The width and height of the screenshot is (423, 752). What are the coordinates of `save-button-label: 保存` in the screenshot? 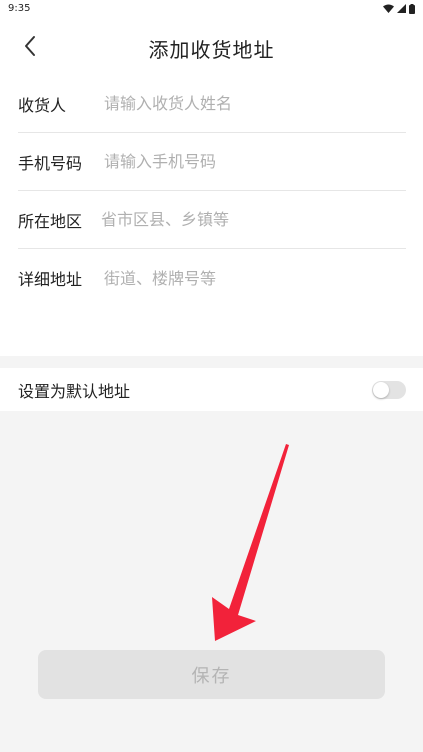 It's located at (211, 676).